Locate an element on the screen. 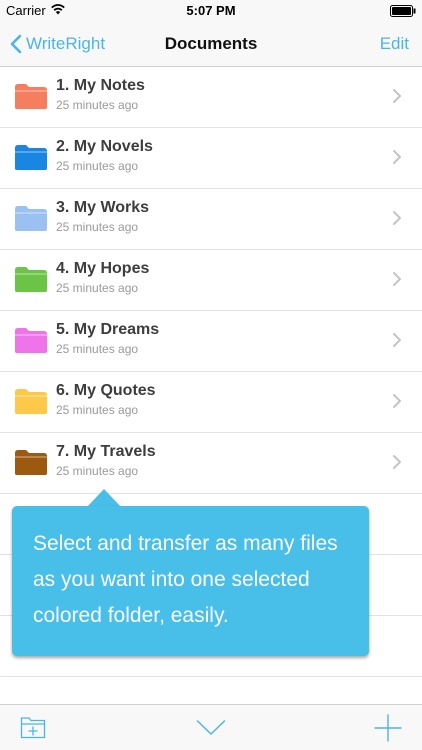  list-item: 6. My Quotes 25 minutes ago is located at coordinates (211, 402).